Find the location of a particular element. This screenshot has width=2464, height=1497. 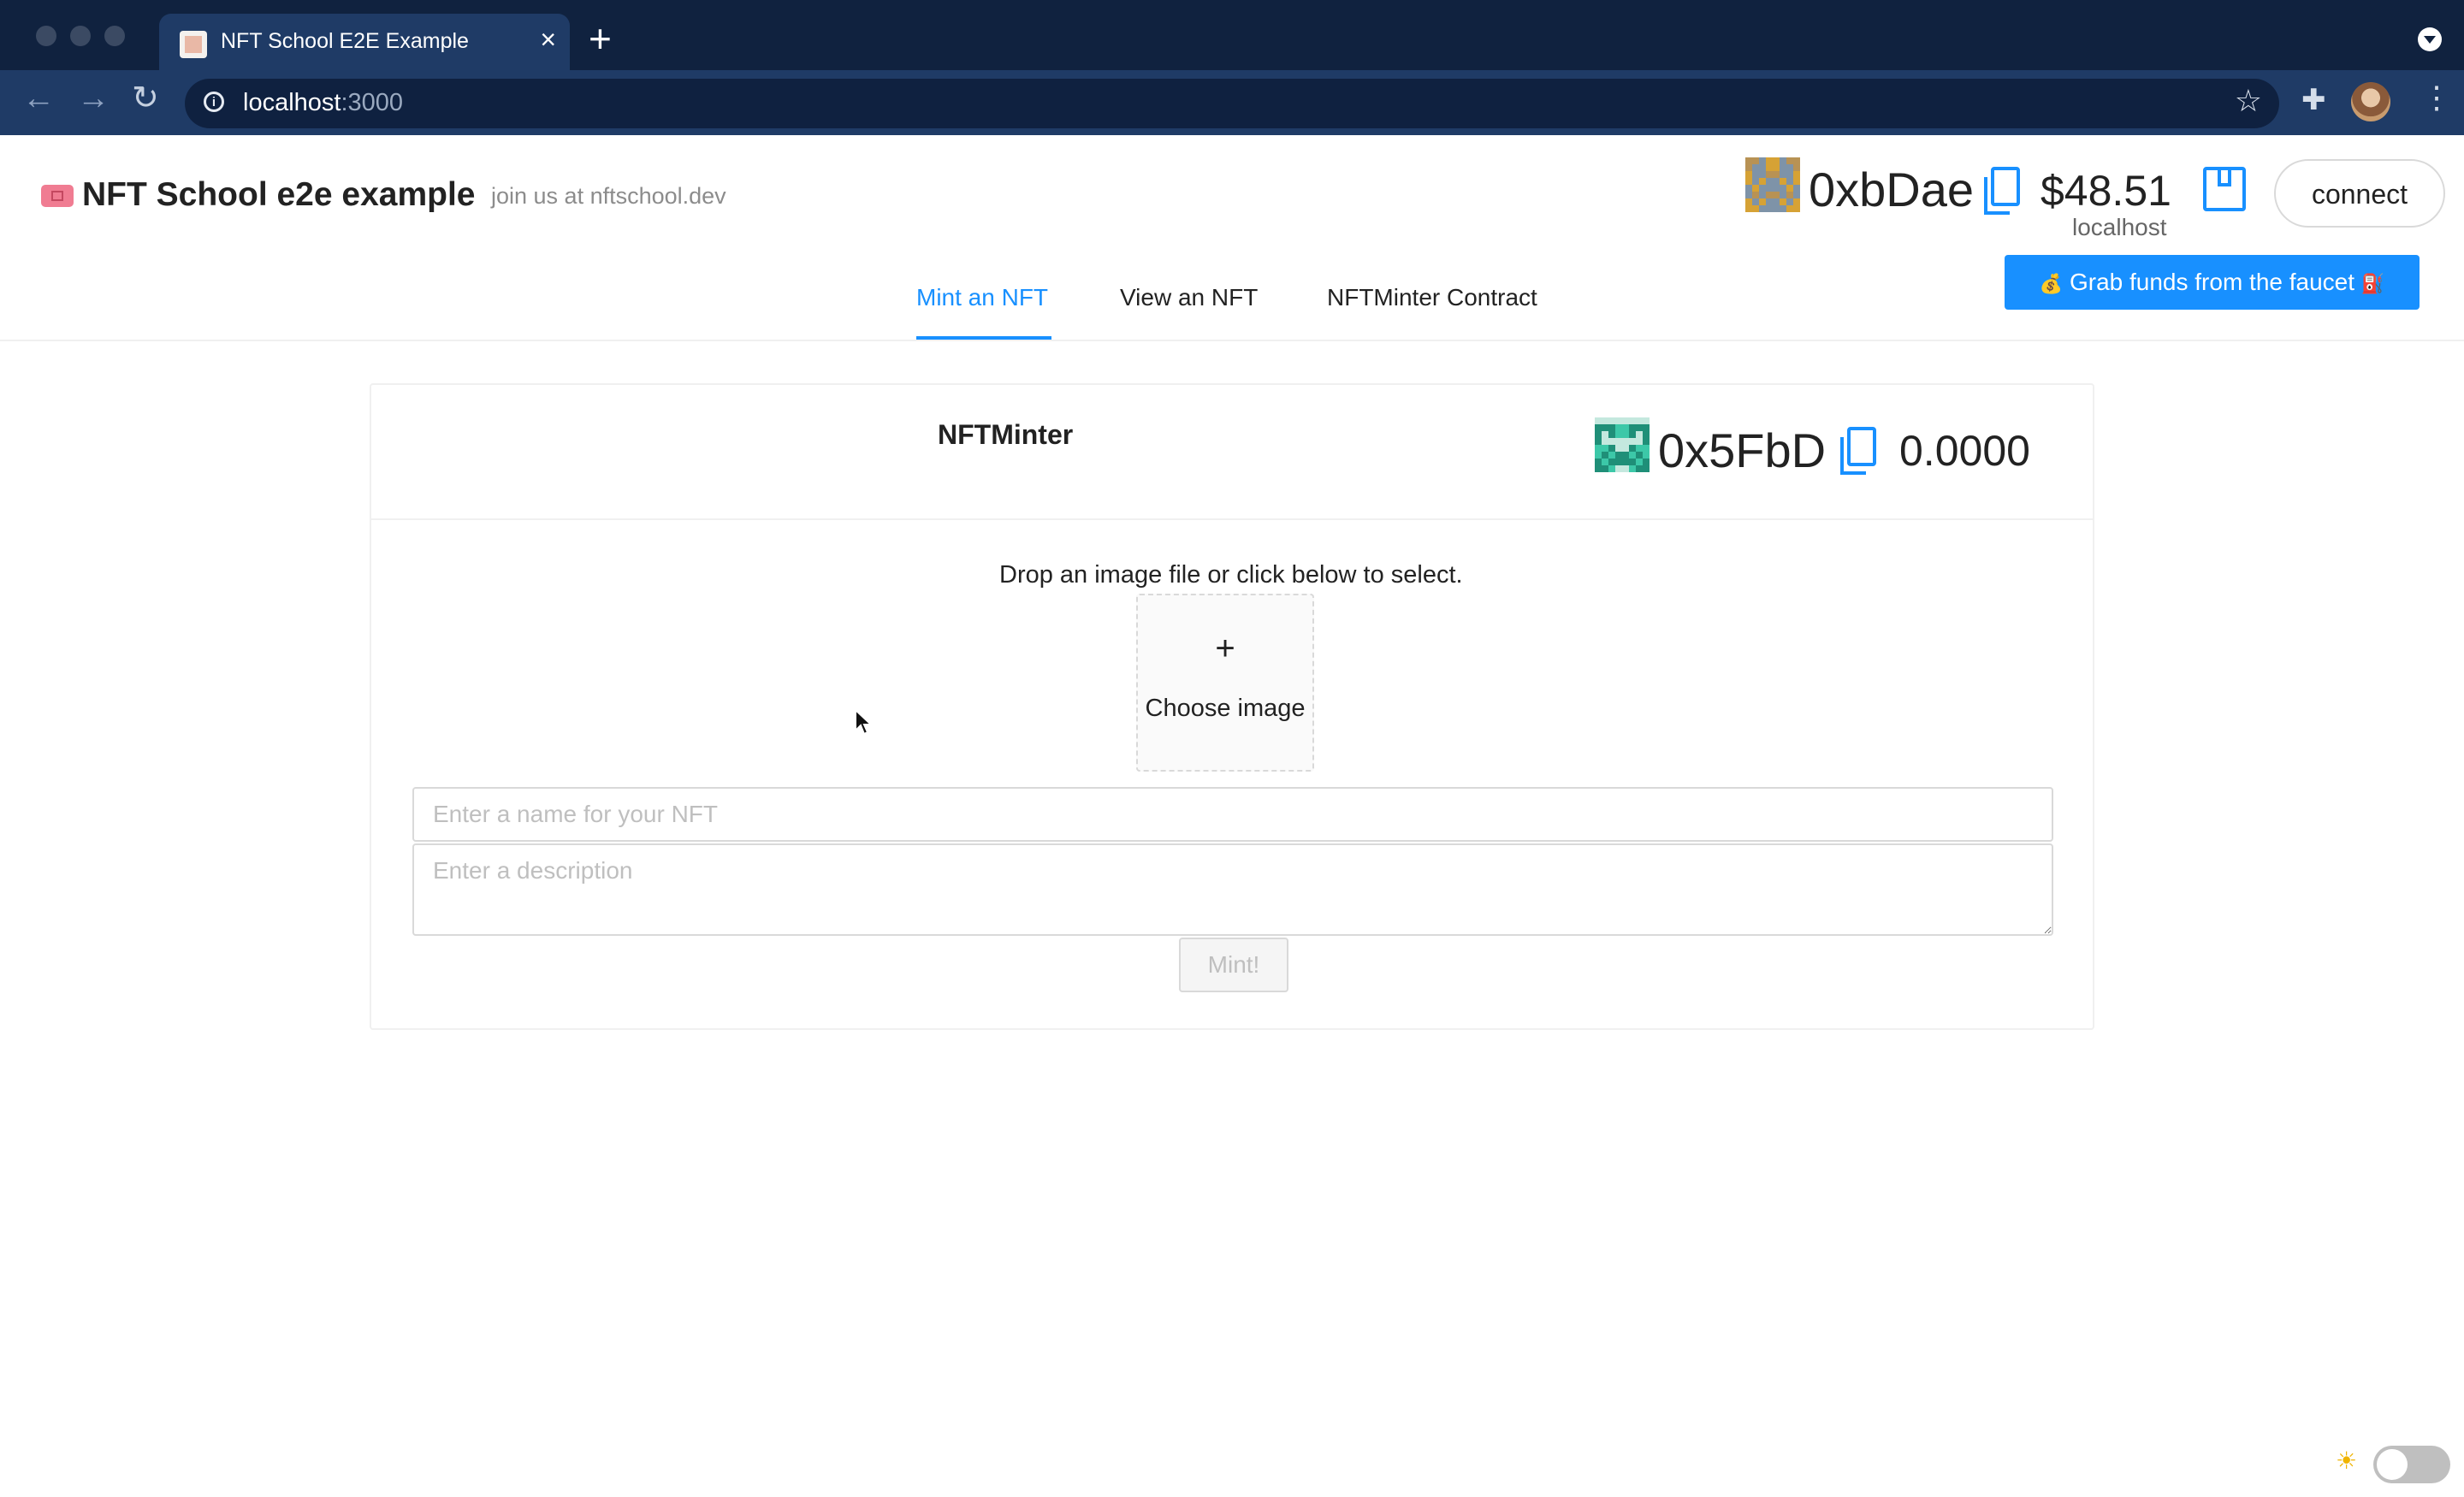

window-minimize-dot is located at coordinates (80, 36).